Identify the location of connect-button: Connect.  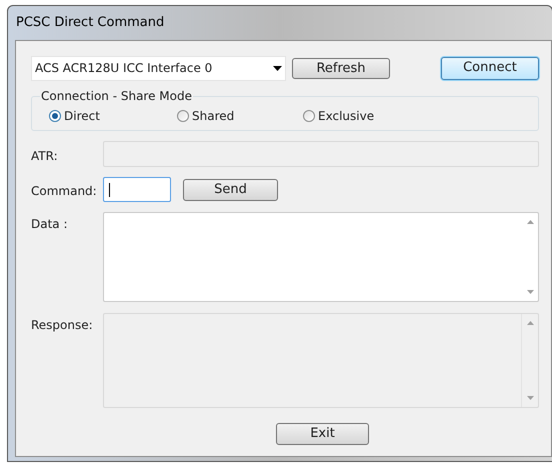
(490, 68).